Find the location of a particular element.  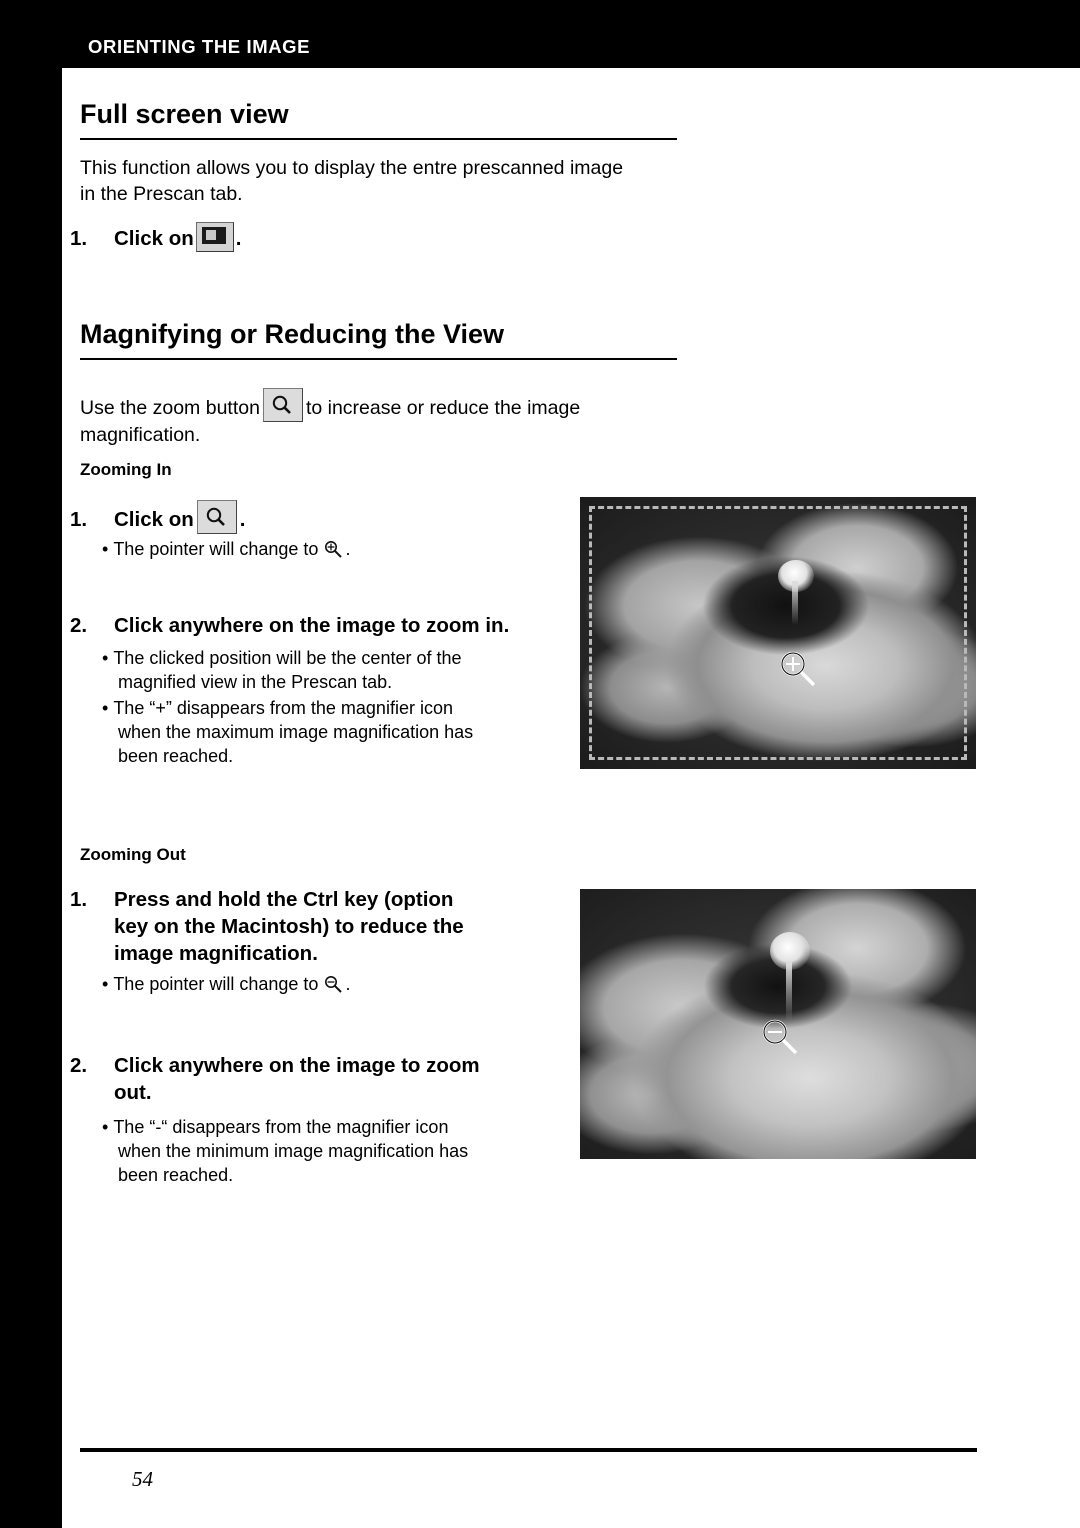

zooming-out-subhead: Zooming Out is located at coordinates (133, 854).